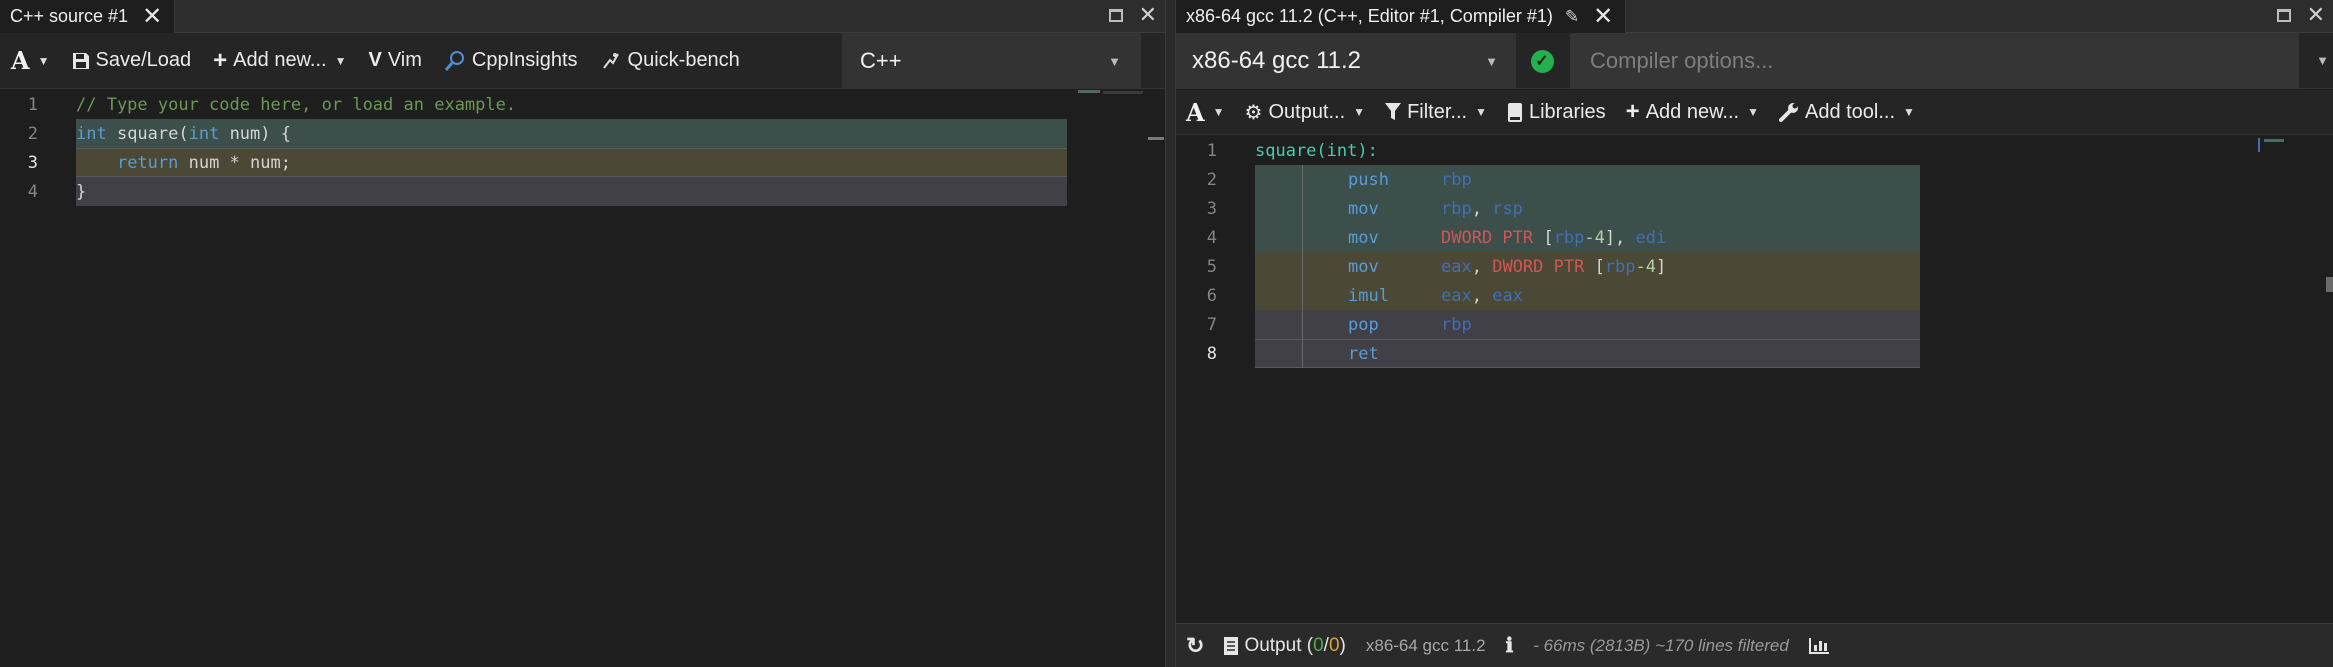 Image resolution: width=2333 pixels, height=667 pixels. I want to click on source-close-icon: ✕, so click(1148, 15).